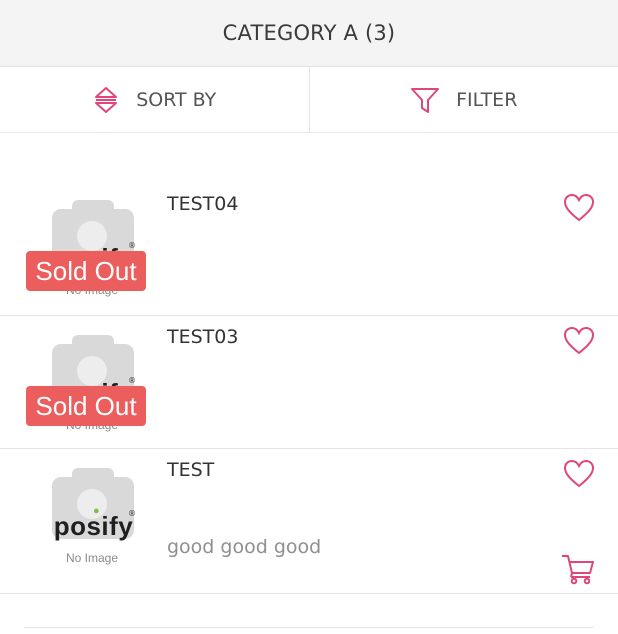  What do you see at coordinates (203, 337) in the screenshot?
I see `product-name: TEST03` at bounding box center [203, 337].